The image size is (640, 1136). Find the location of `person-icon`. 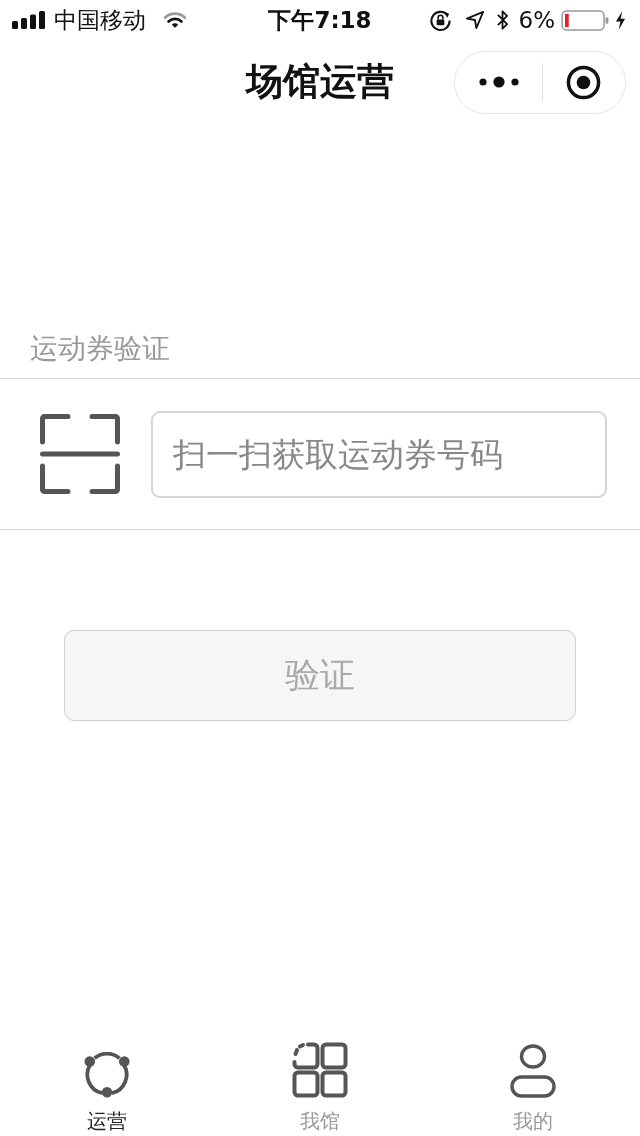

person-icon is located at coordinates (533, 1071).